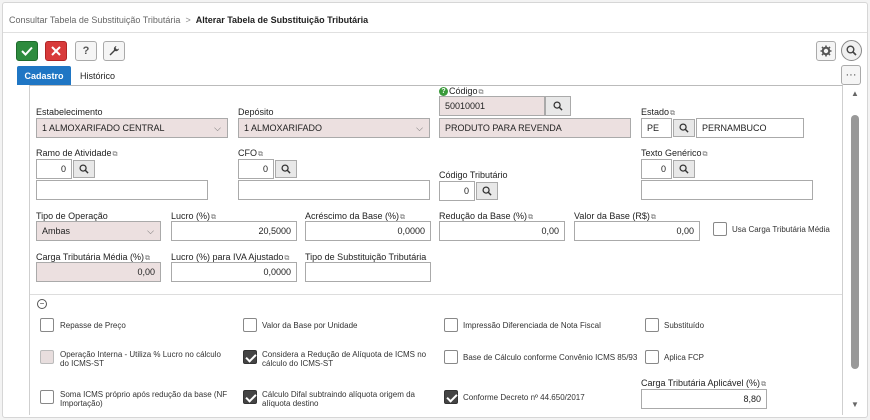  I want to click on lucro-iva-input: 0,0000, so click(234, 272).